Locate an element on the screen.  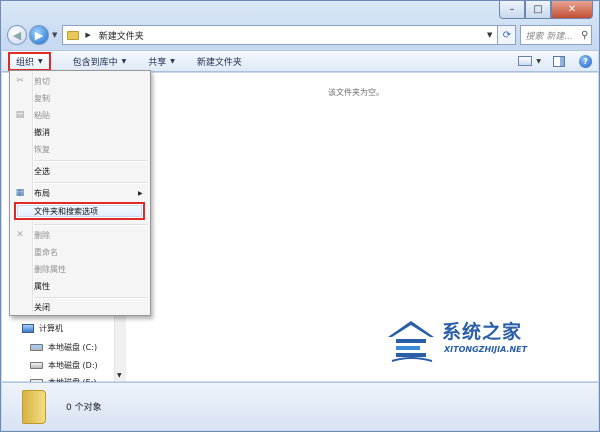
menu-item-label: 撤消 is located at coordinates (42, 132).